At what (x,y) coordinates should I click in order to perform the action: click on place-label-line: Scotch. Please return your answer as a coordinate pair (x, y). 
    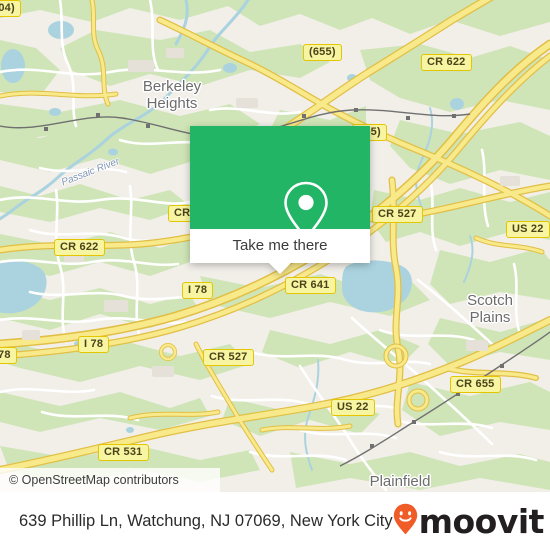
    Looking at the image, I should click on (490, 300).